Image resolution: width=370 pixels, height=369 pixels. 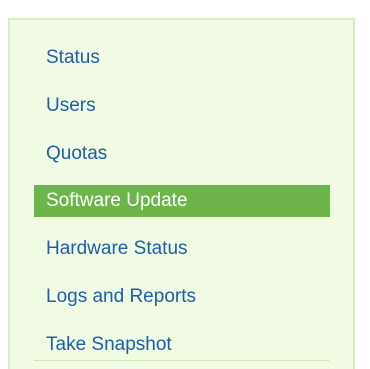 I want to click on nav-item-label: Hardware Status, so click(x=117, y=248).